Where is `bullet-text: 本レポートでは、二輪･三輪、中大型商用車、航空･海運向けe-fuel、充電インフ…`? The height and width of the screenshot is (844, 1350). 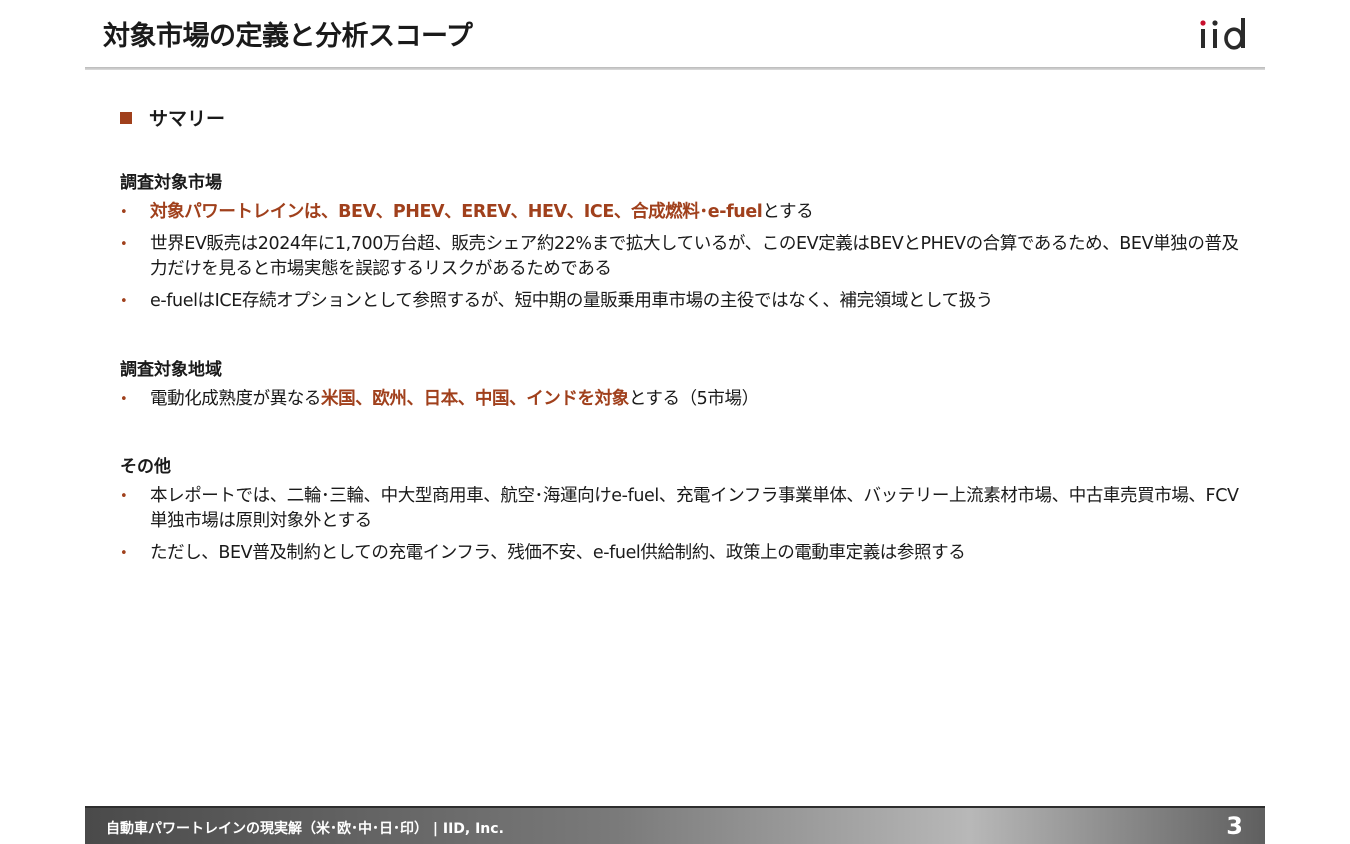 bullet-text: 本レポートでは、二輪･三輪、中大型商用車、航空･海運向けe-fuel、充電インフ… is located at coordinates (694, 508).